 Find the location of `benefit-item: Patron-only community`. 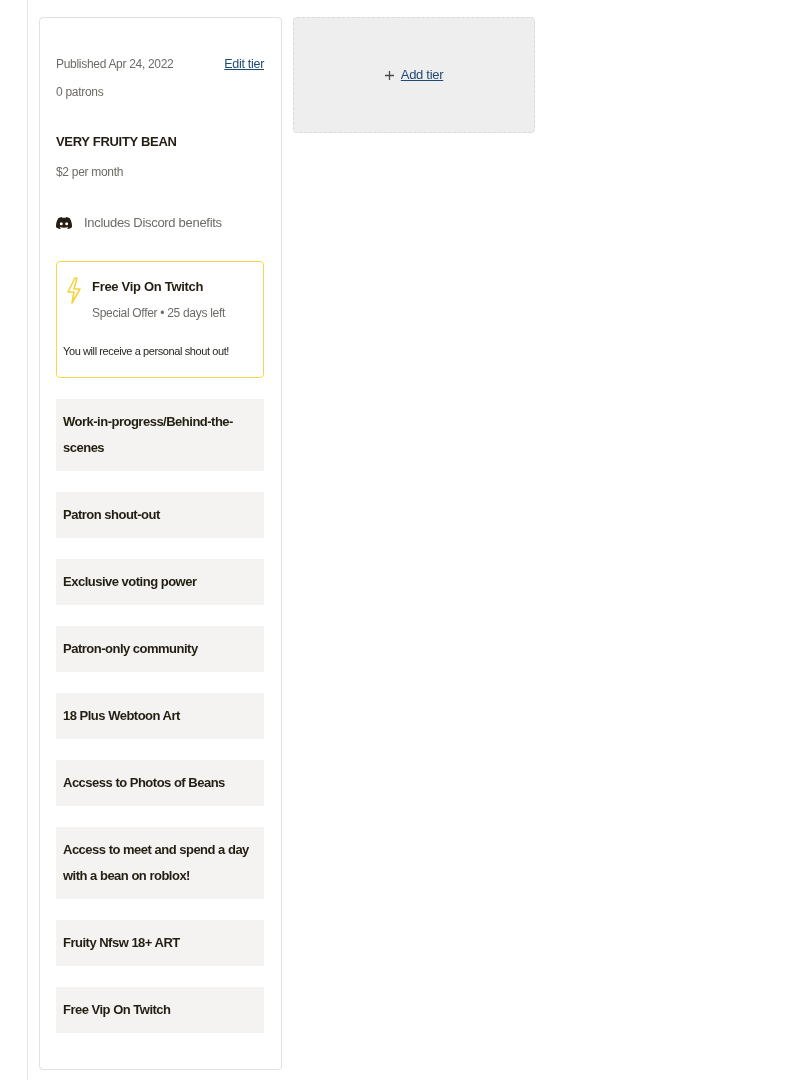

benefit-item: Patron-only community is located at coordinates (160, 649).